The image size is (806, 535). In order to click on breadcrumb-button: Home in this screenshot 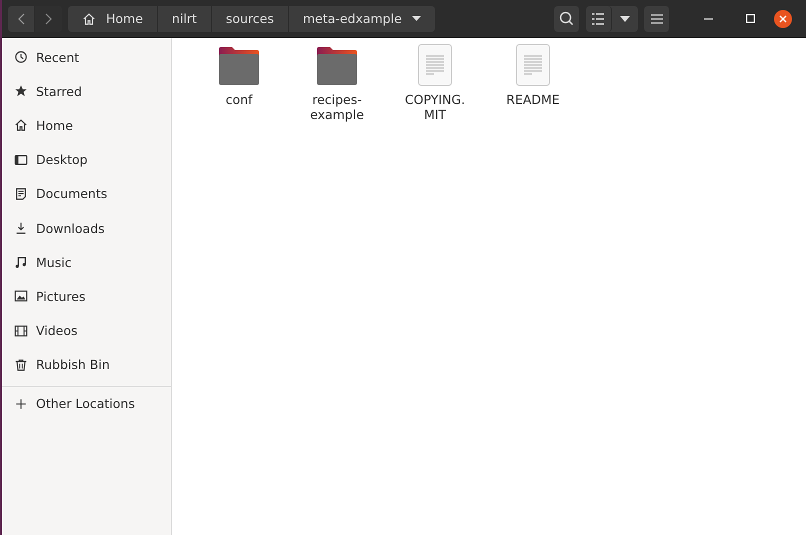, I will do `click(113, 19)`.